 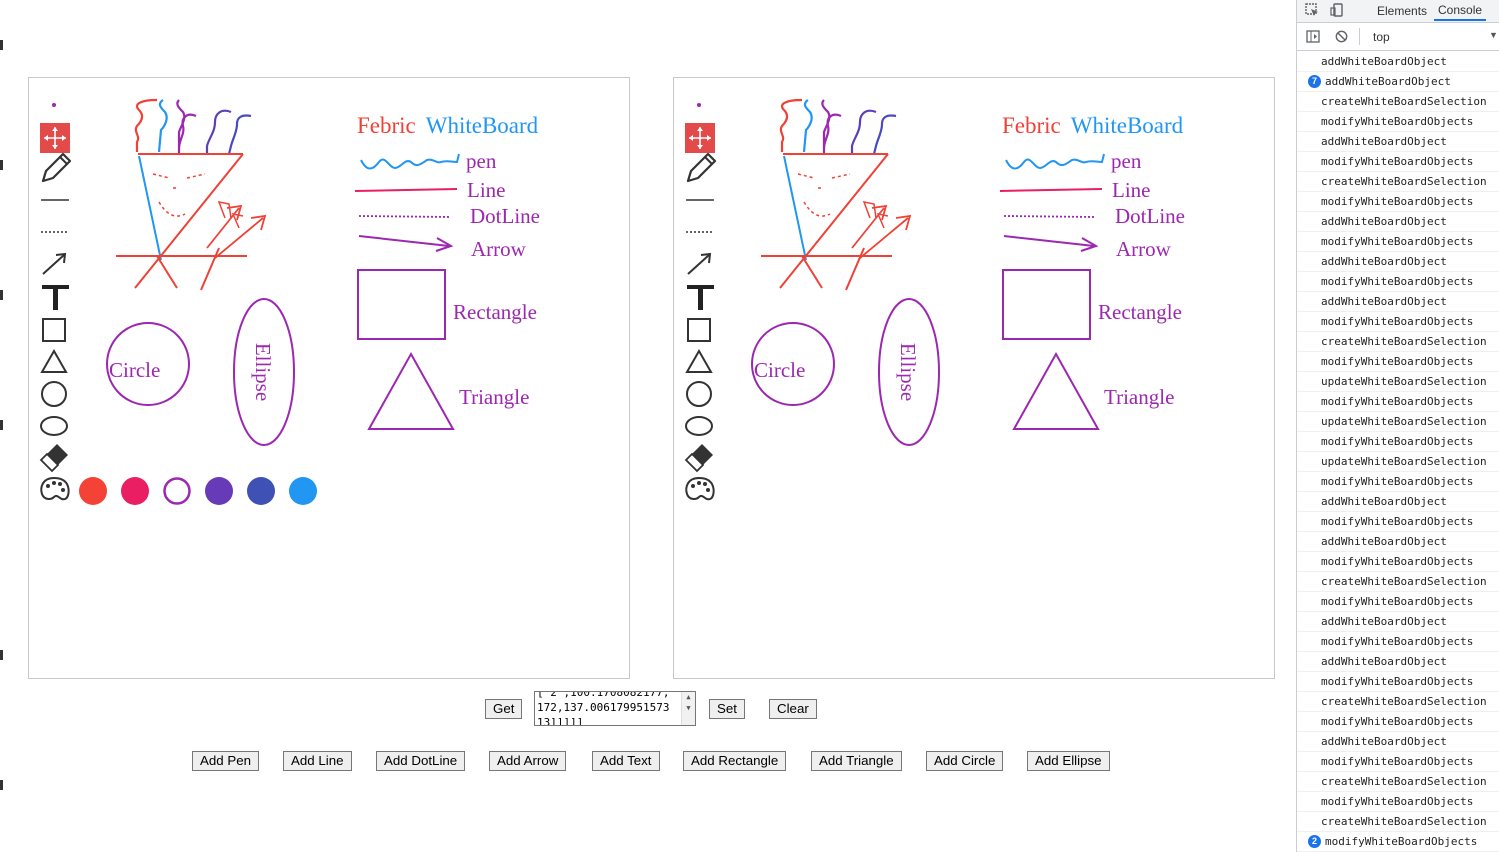 What do you see at coordinates (1398, 82) in the screenshot?
I see `console-log-row: 7 addWhiteBoardObject` at bounding box center [1398, 82].